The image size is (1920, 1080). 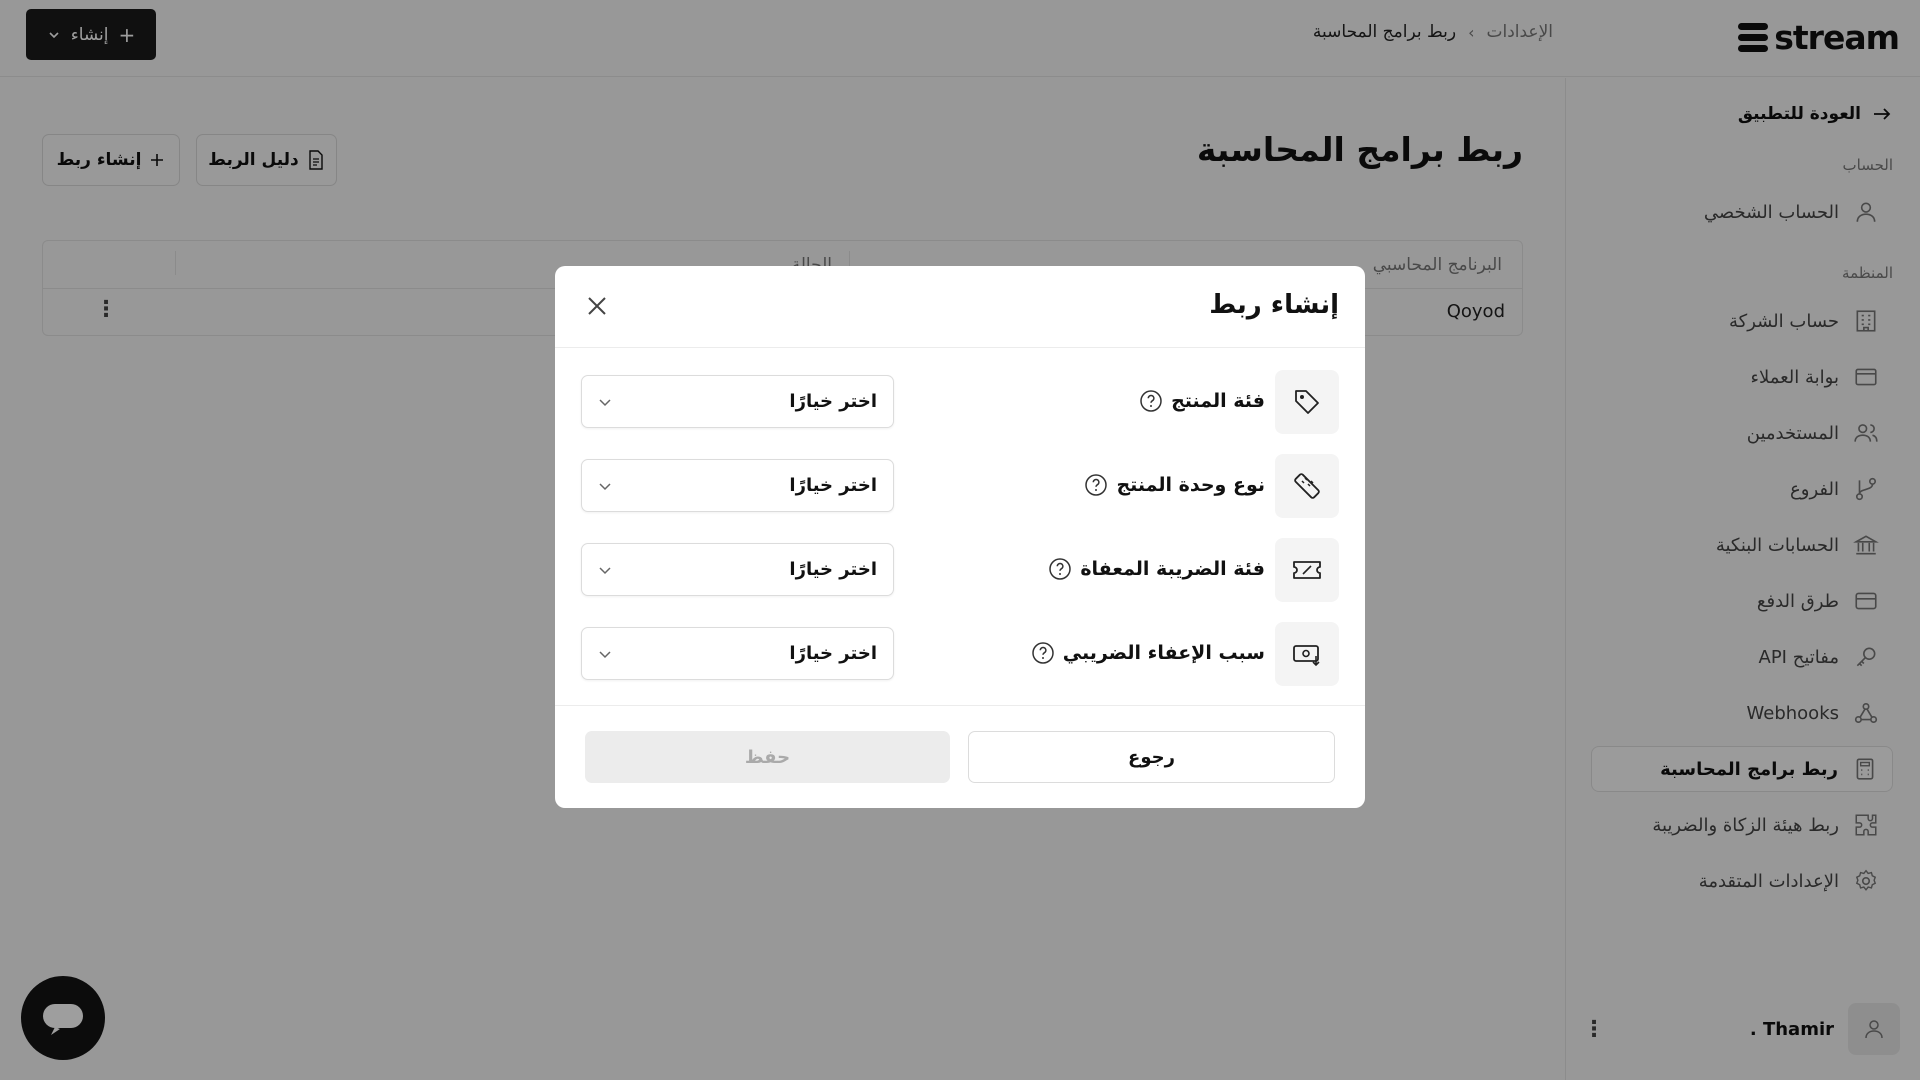 I want to click on product-category-select: اختر خيارًا, so click(x=737, y=401).